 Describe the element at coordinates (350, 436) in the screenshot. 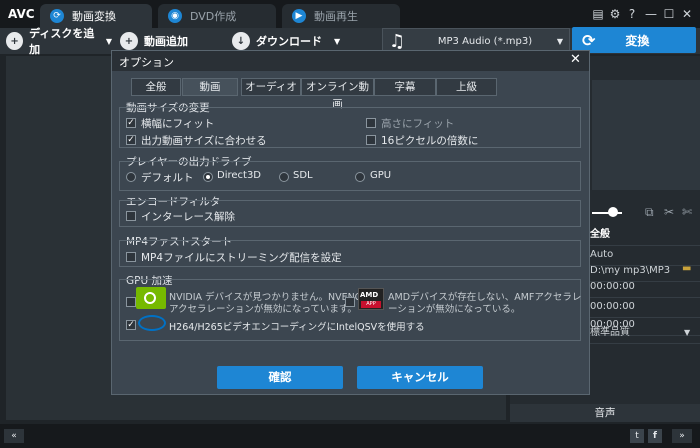

I see `bottom-bar` at that location.